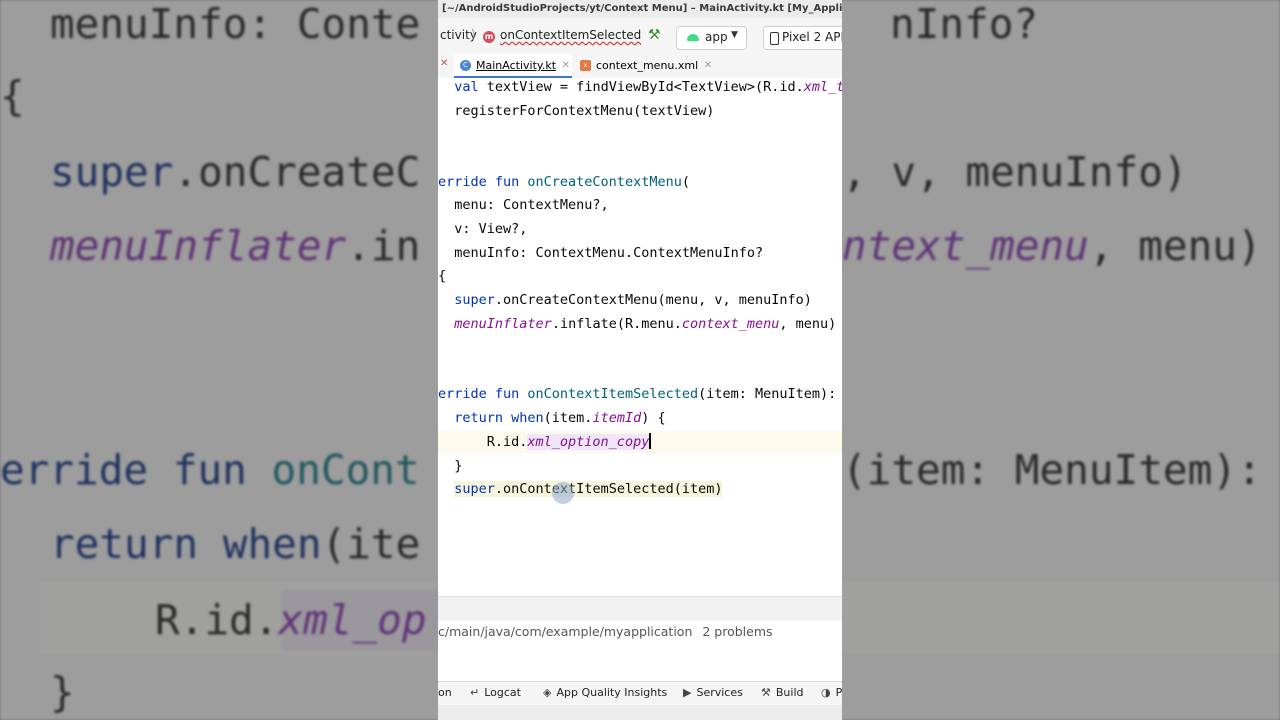 This screenshot has height=720, width=1280. What do you see at coordinates (601, 253) in the screenshot?
I see `code-line: menuInfo: ContextMenu.ContextMenuInfo?` at bounding box center [601, 253].